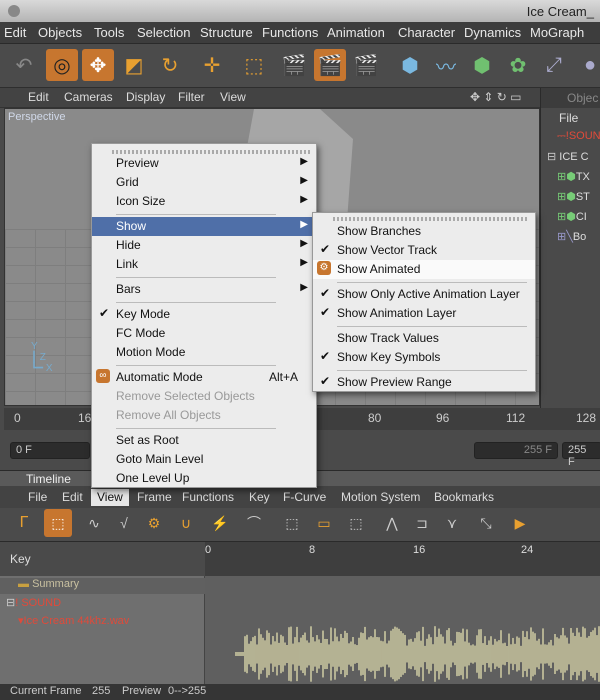 The width and height of the screenshot is (600, 700). What do you see at coordinates (304, 497) in the screenshot?
I see `timeline-menu-fcurve: F-Curve` at bounding box center [304, 497].